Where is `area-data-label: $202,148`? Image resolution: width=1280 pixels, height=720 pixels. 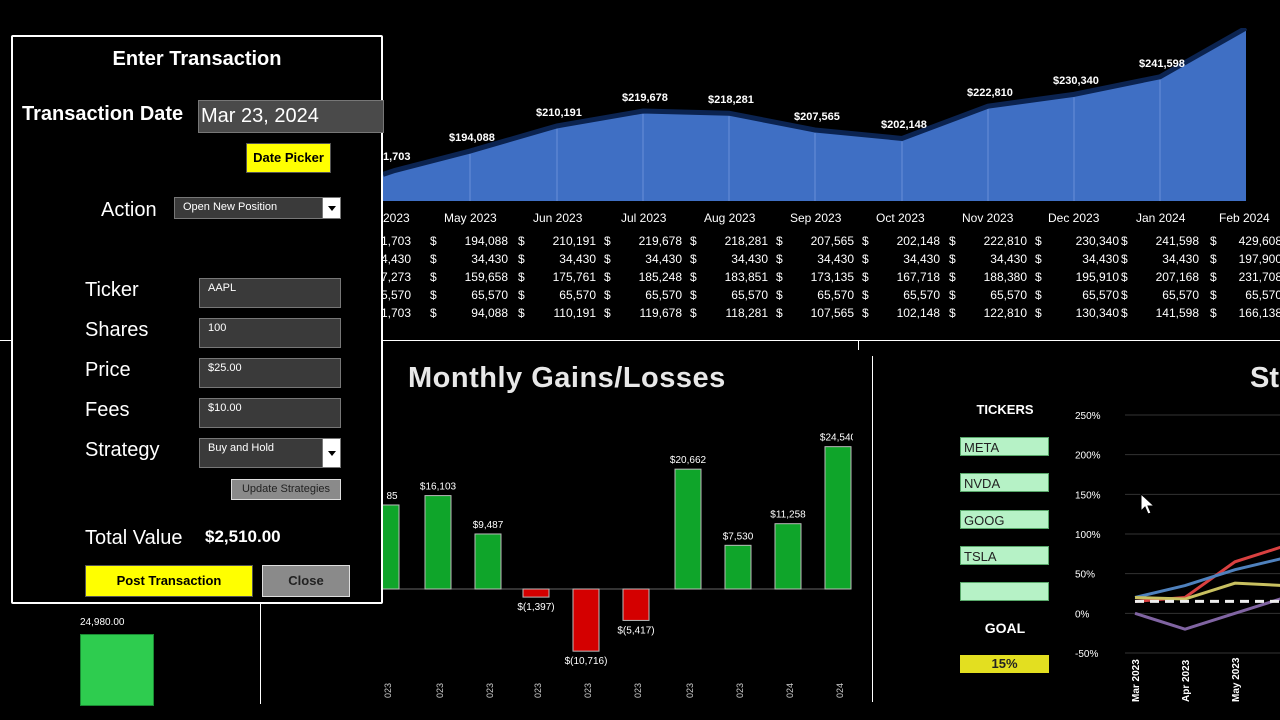
area-data-label: $202,148 is located at coordinates (904, 125).